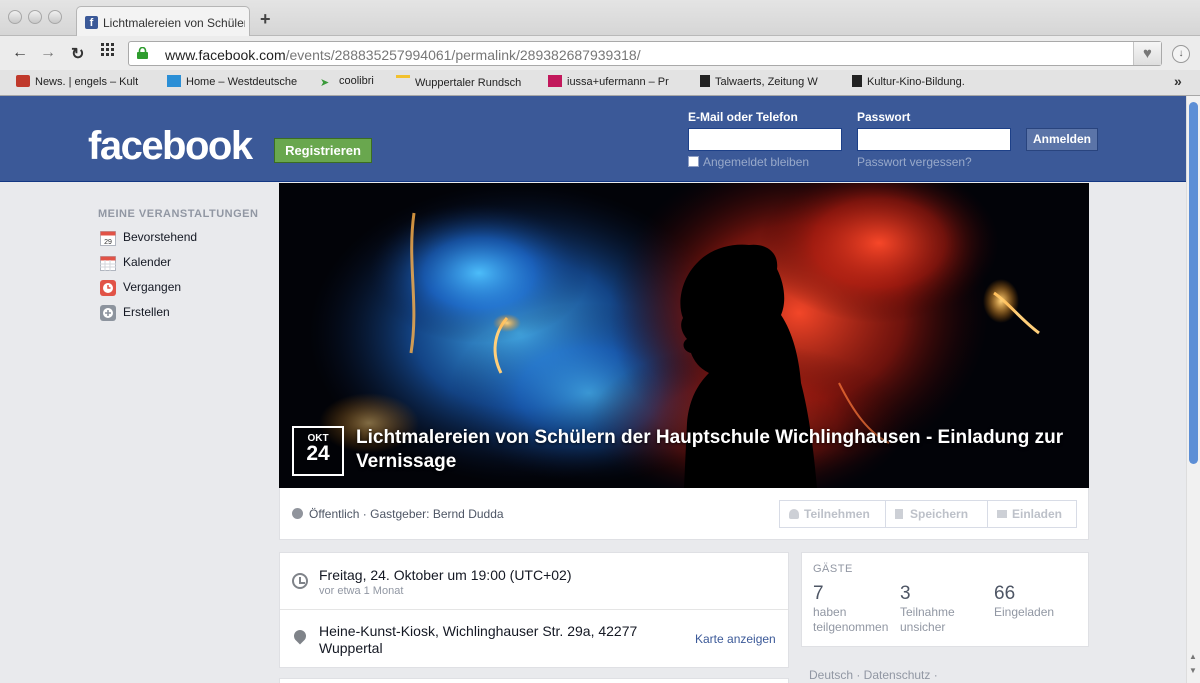 This screenshot has width=1200, height=683. Describe the element at coordinates (916, 82) in the screenshot. I see `bookmark-label: Kultur-Kino-Bildung.` at that location.